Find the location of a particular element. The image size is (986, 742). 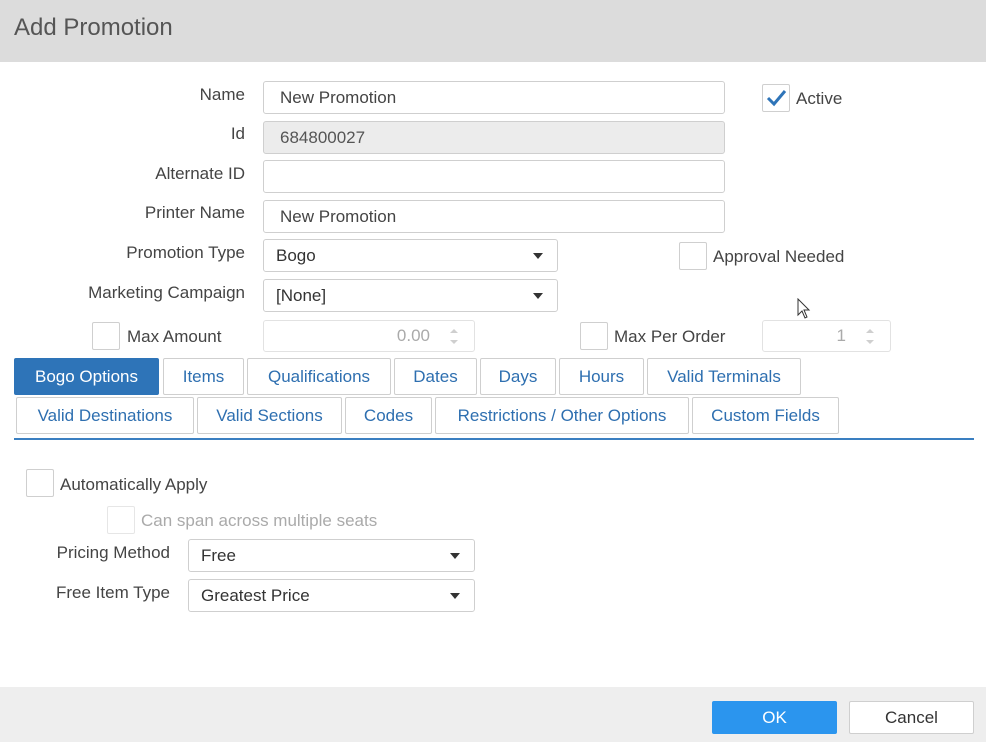

printer-name-label: Printer Name is located at coordinates (194, 212).